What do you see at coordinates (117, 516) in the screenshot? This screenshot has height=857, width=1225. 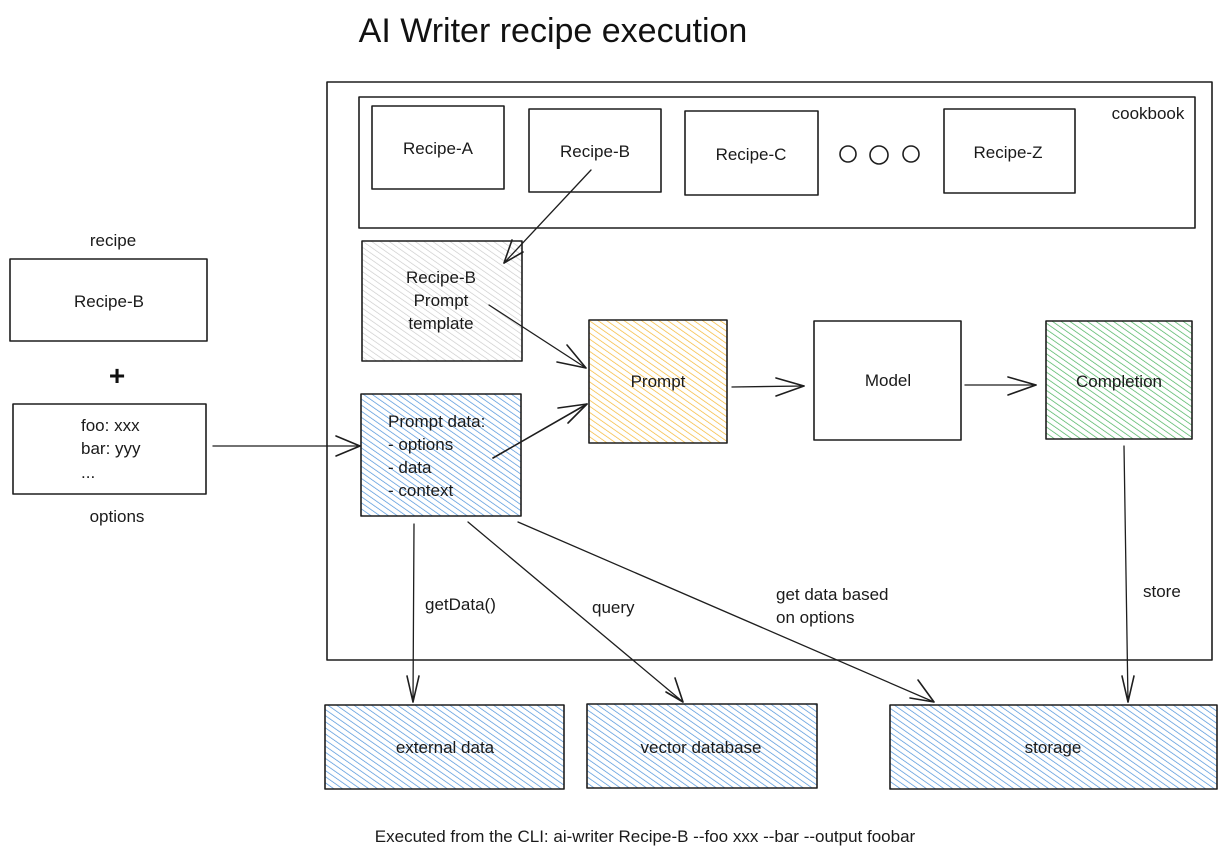 I see `options-input-label: options` at bounding box center [117, 516].